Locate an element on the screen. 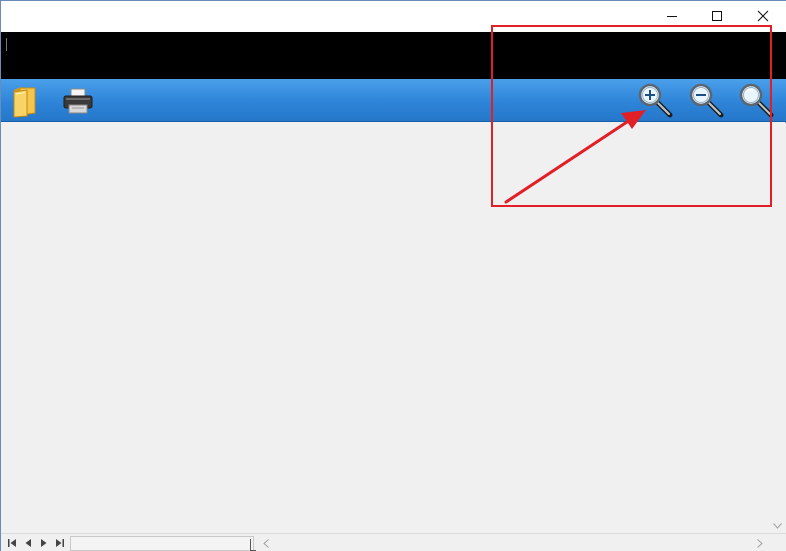 The width and height of the screenshot is (786, 551). folder-icon is located at coordinates (24, 102).